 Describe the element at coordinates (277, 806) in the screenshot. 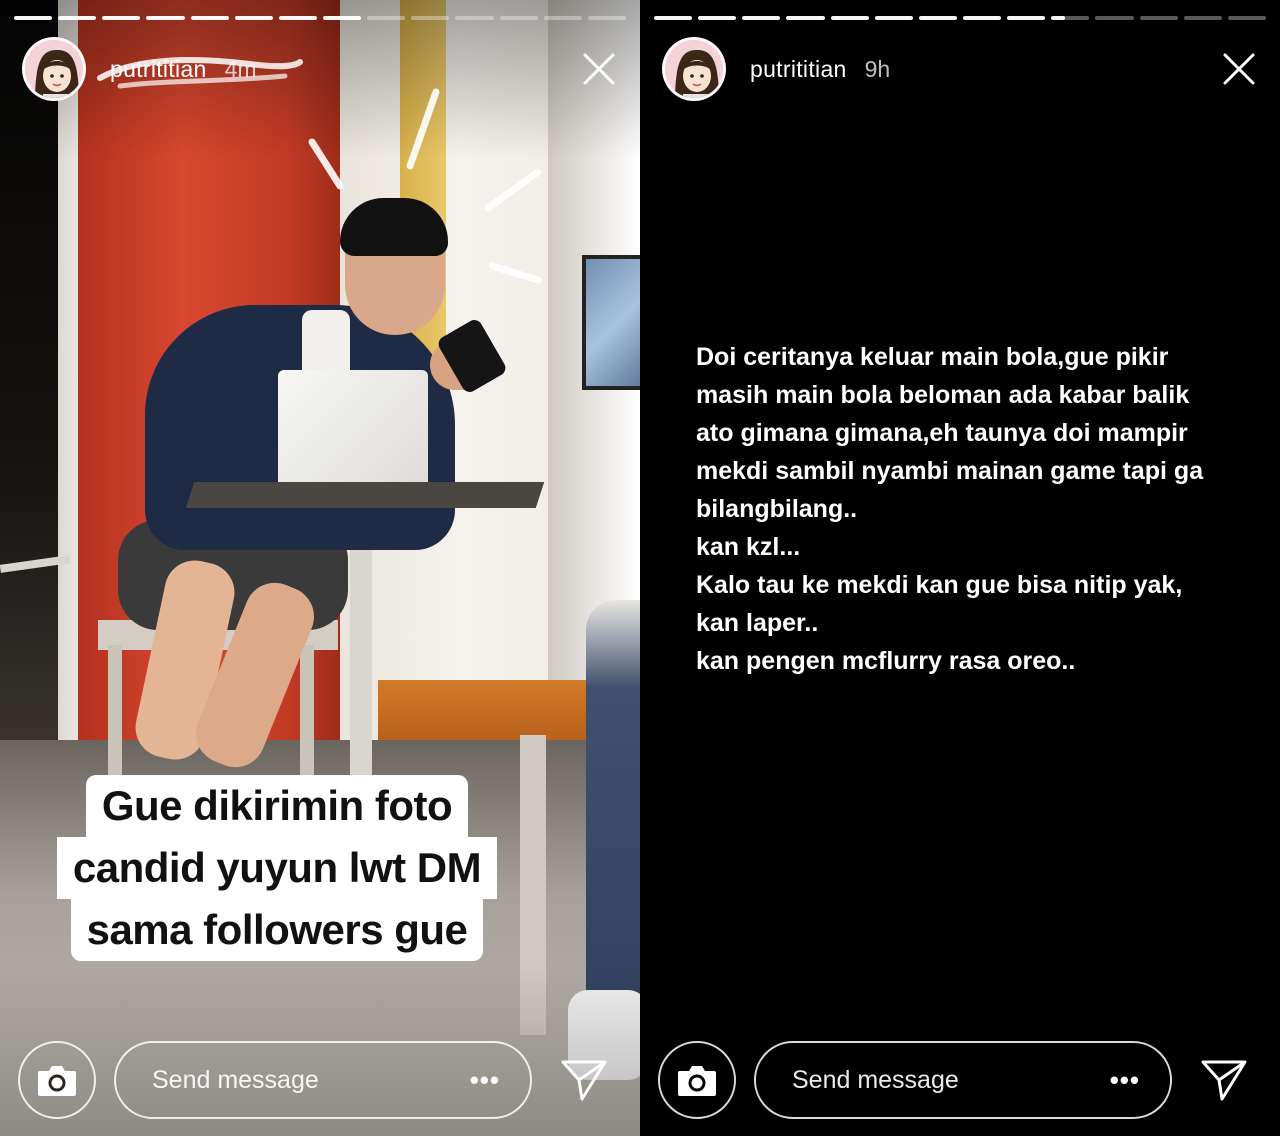

I see `caption-line: Gue dikirimin foto` at that location.